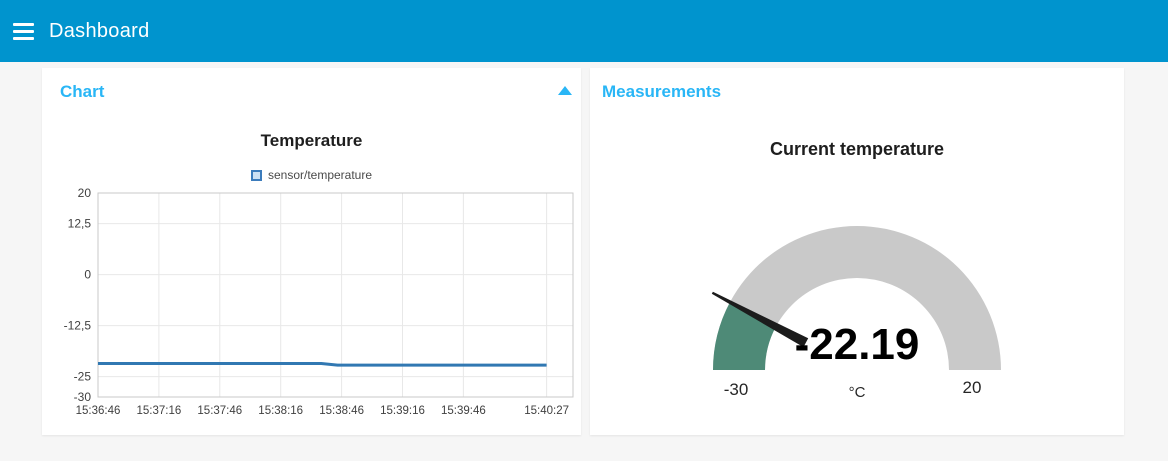 This screenshot has height=461, width=1168. What do you see at coordinates (83, 377) in the screenshot?
I see `y-tick-label: -25` at bounding box center [83, 377].